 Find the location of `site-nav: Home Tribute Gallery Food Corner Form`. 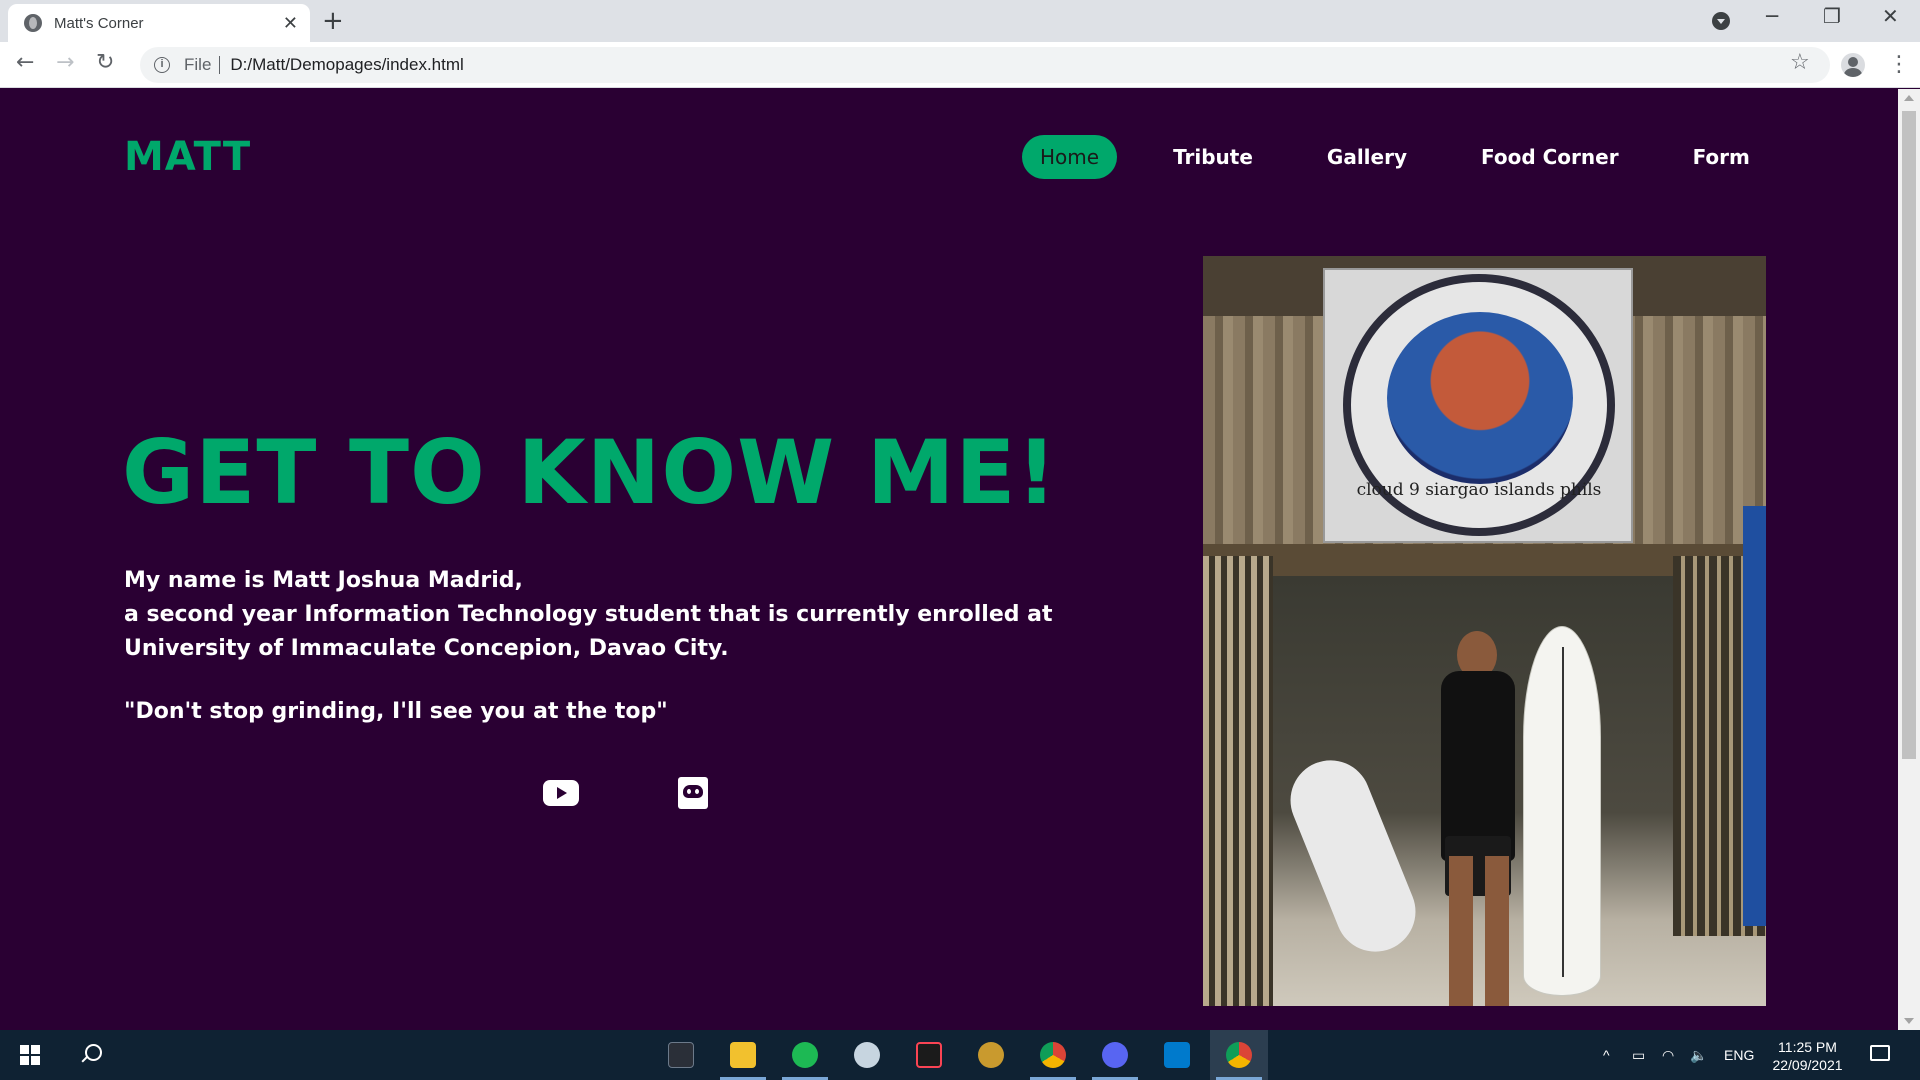

site-nav: Home Tribute Gallery Food Corner Form is located at coordinates (1395, 157).